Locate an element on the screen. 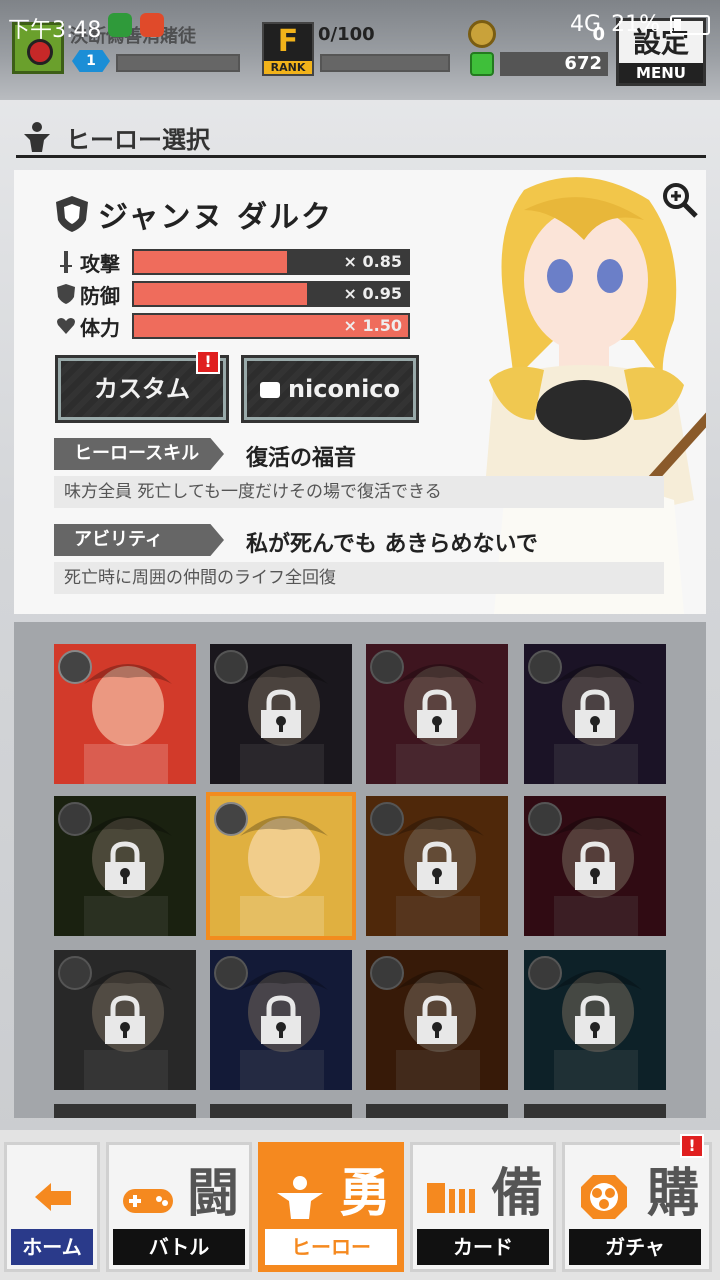  stat-bar: × 0.85 is located at coordinates (271, 262).